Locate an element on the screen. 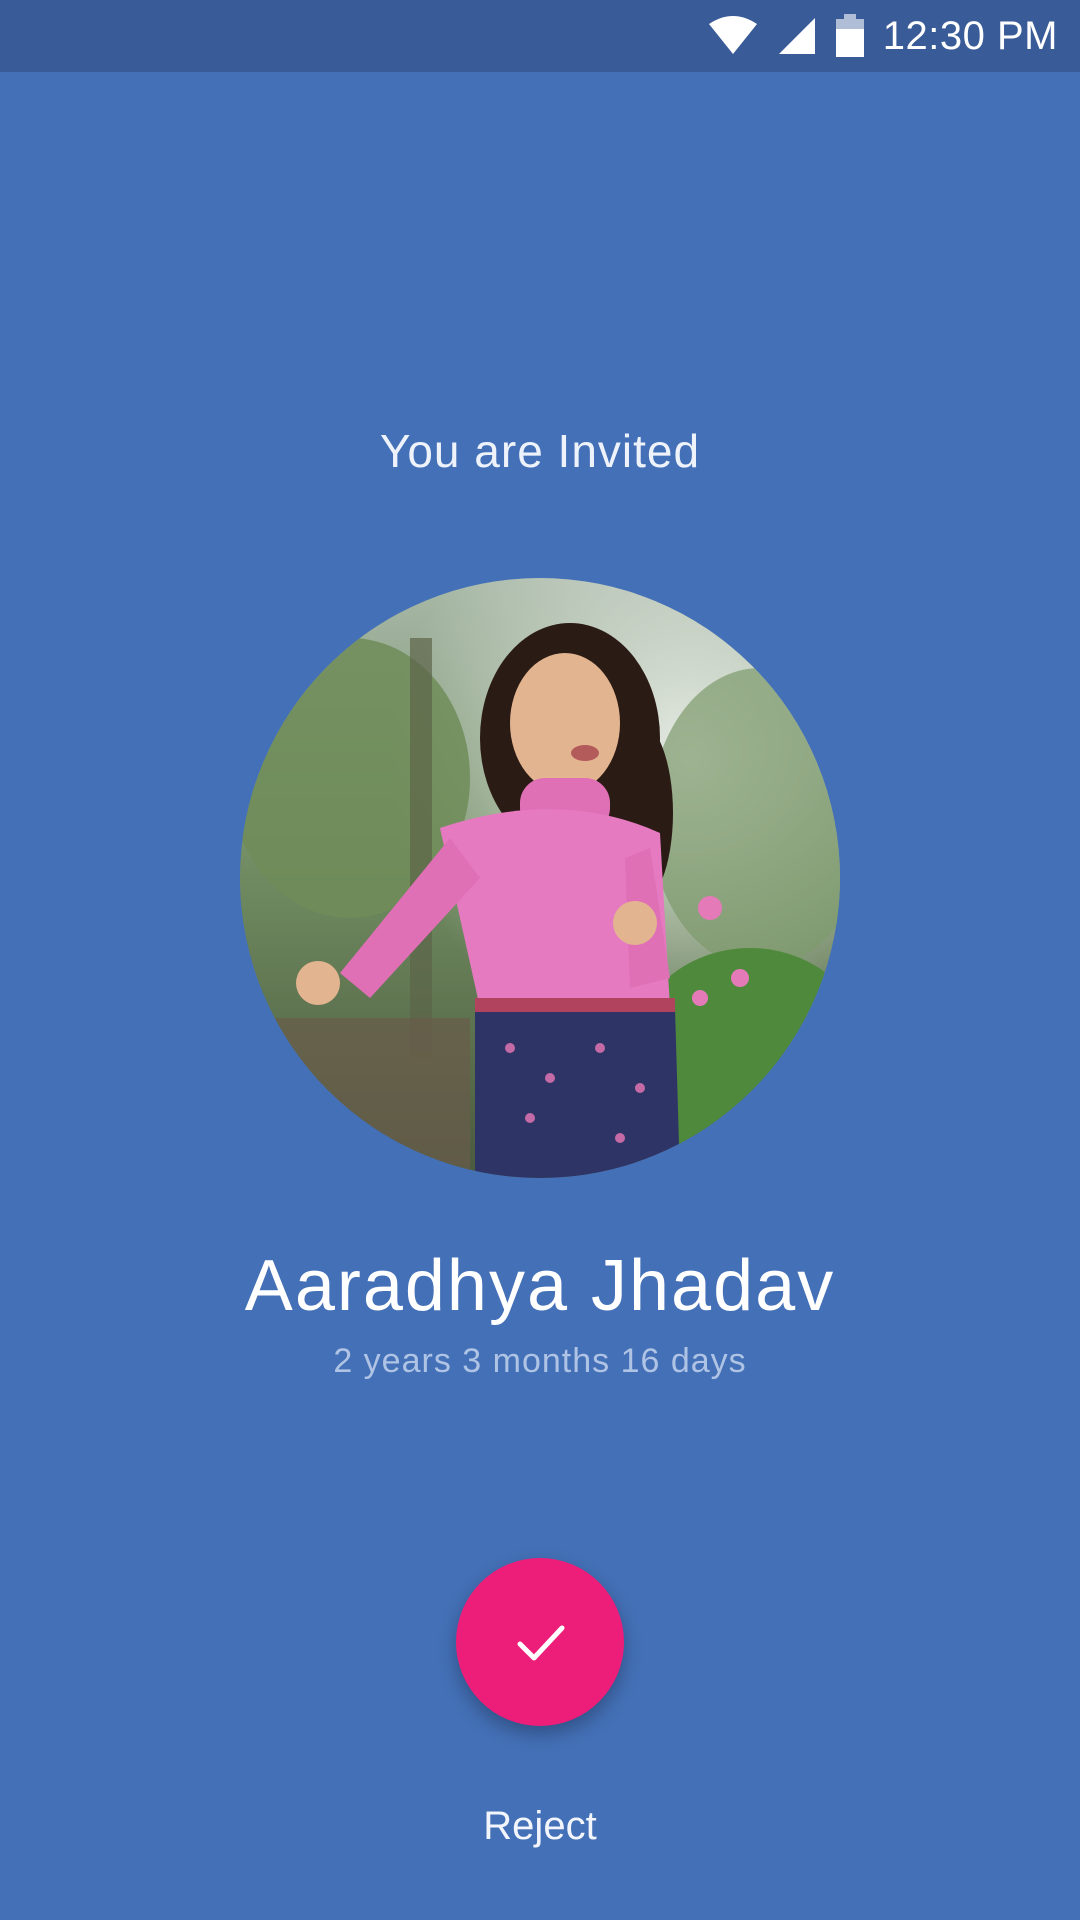 The width and height of the screenshot is (1080, 1920). status-bar: 12:30 PM is located at coordinates (540, 36).